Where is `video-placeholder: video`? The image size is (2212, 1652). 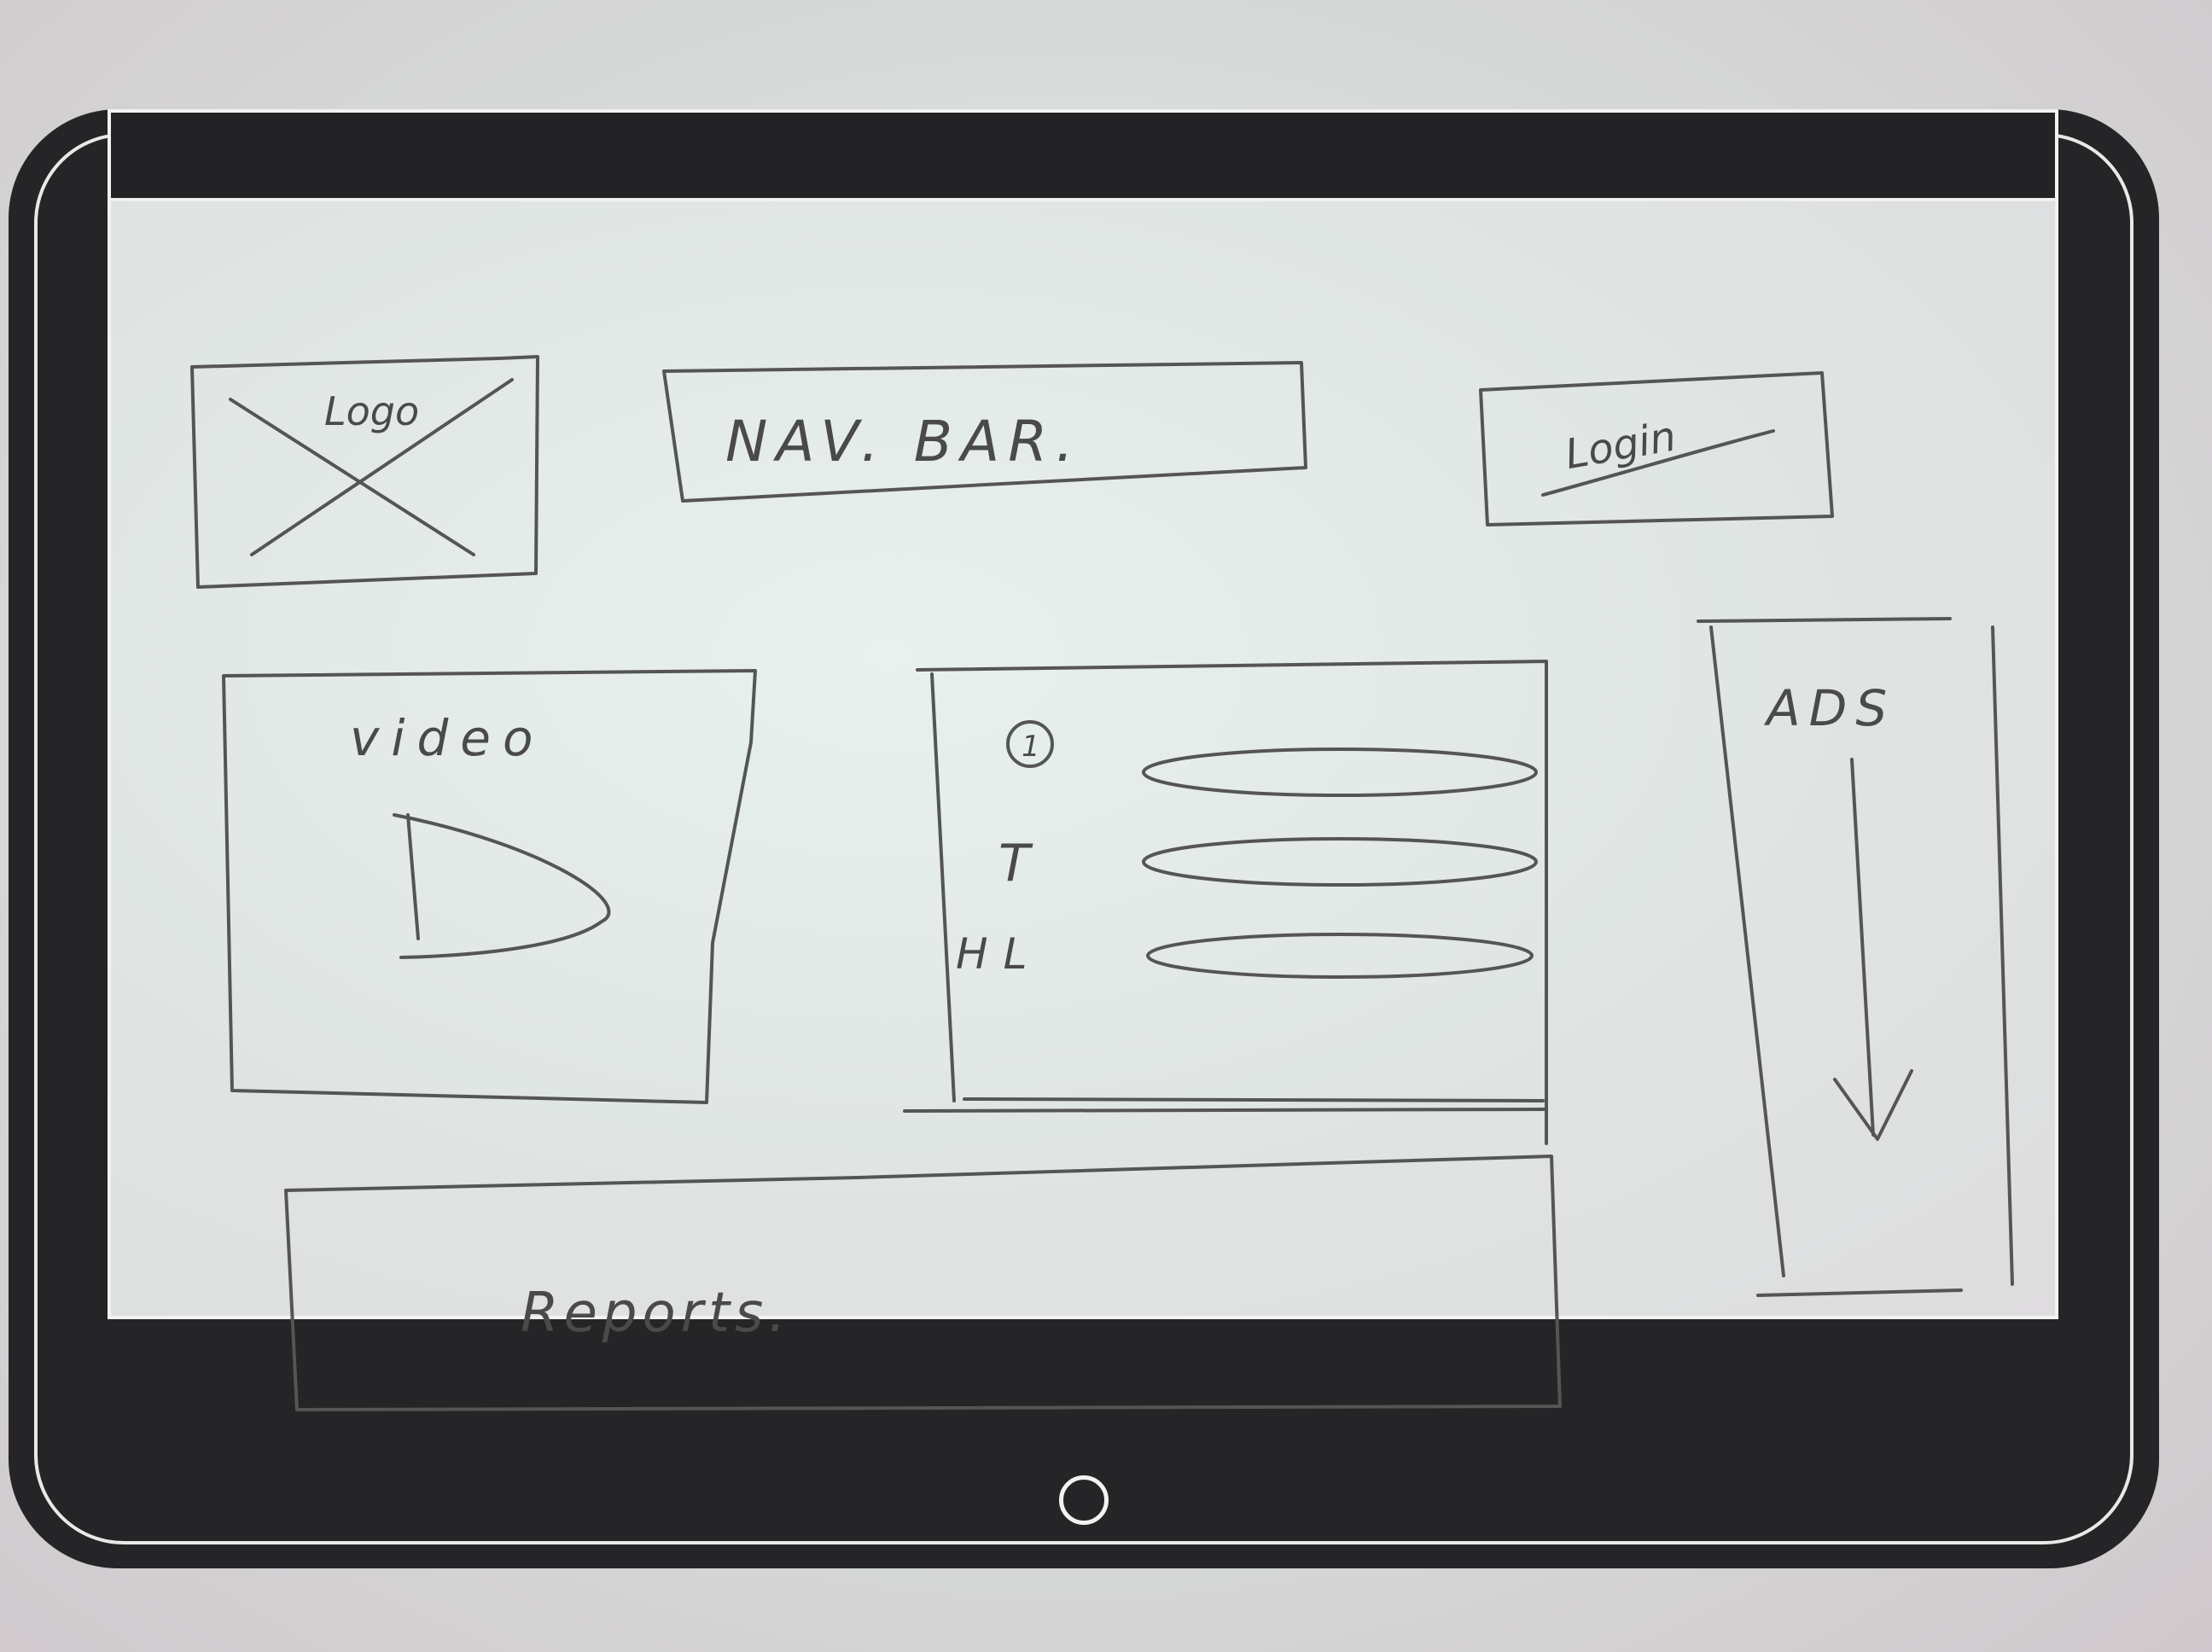
video-placeholder: video is located at coordinates (489, 886).